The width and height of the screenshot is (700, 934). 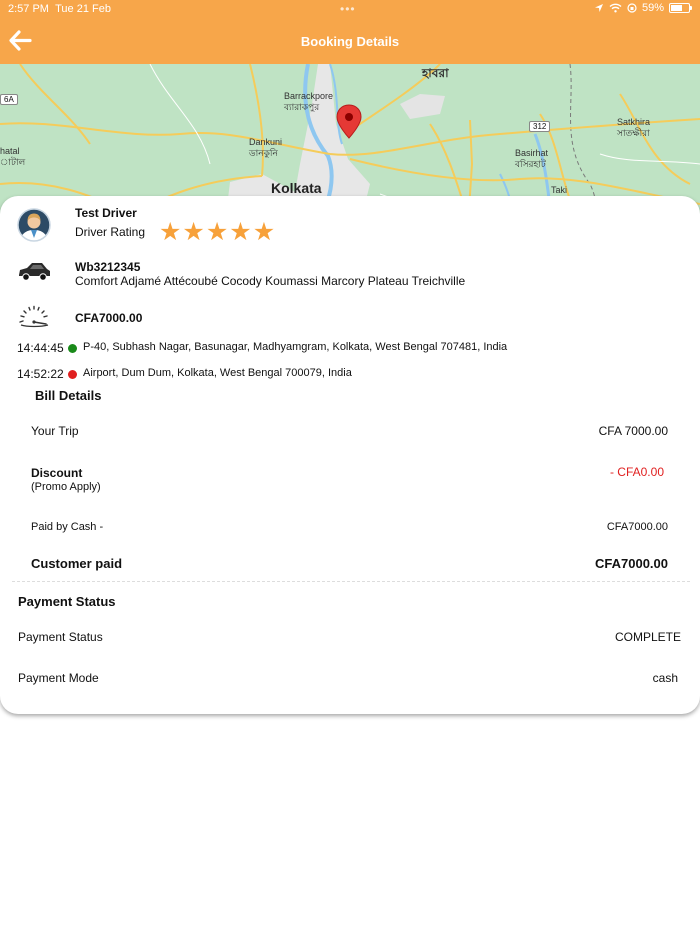 I want to click on map-label-habra: হাবরা, so click(x=435, y=73).